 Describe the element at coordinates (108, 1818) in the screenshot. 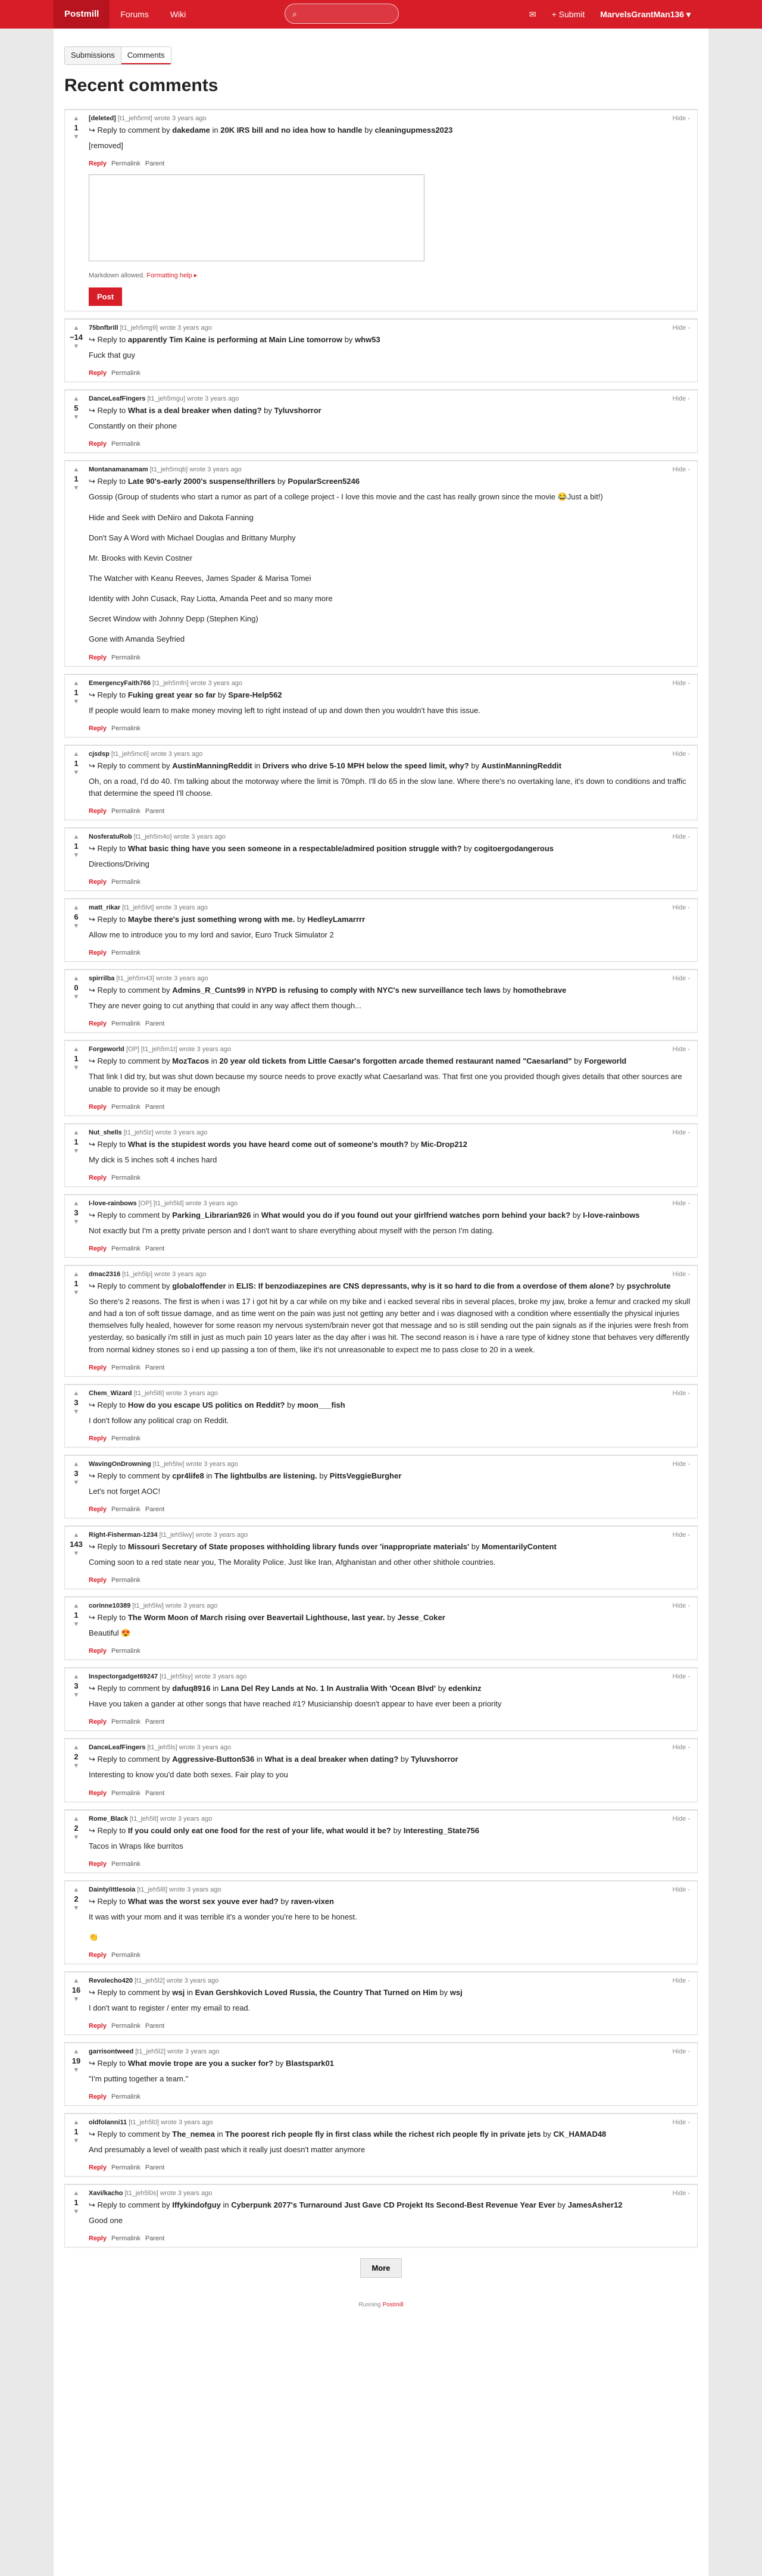

I see `comment-user-link: Rome_Black` at that location.